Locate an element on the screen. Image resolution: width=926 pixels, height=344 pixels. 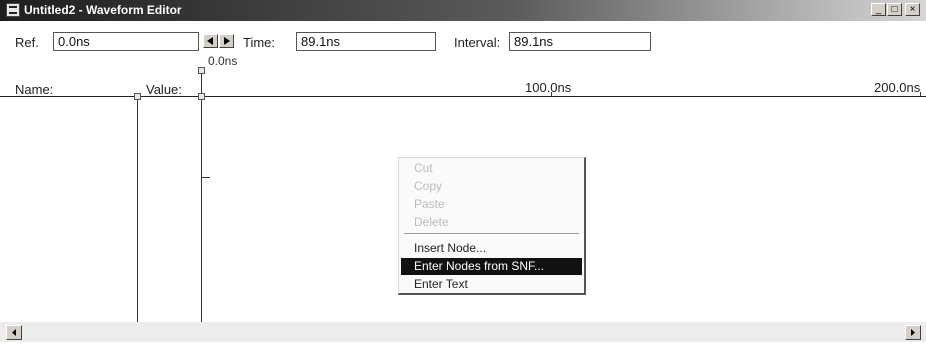
maximize-icon: □ is located at coordinates (894, 9).